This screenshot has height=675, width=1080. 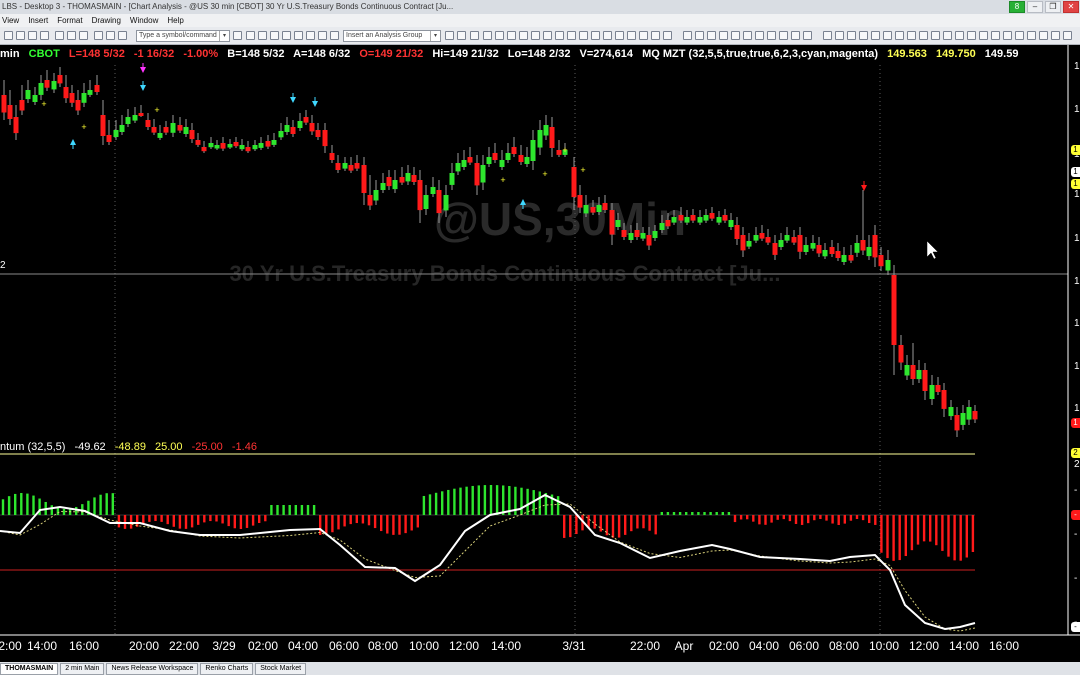 I want to click on ellipse-icon, so click(x=923, y=35).